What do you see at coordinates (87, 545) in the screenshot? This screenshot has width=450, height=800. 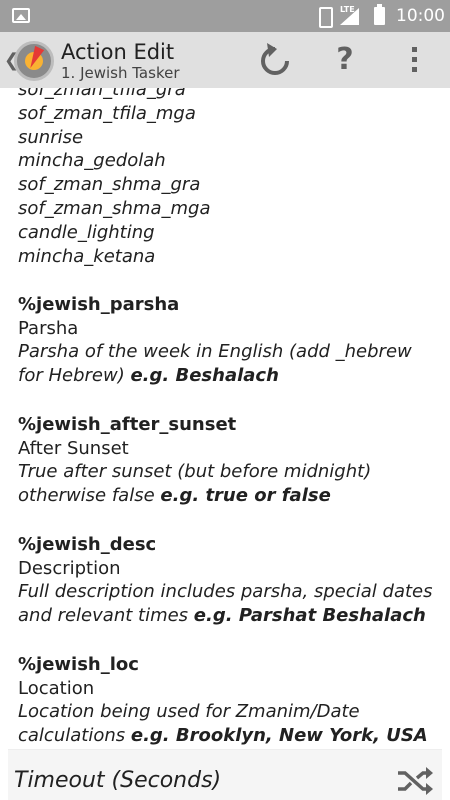 I see `variable-name: %jewish_desc` at bounding box center [87, 545].